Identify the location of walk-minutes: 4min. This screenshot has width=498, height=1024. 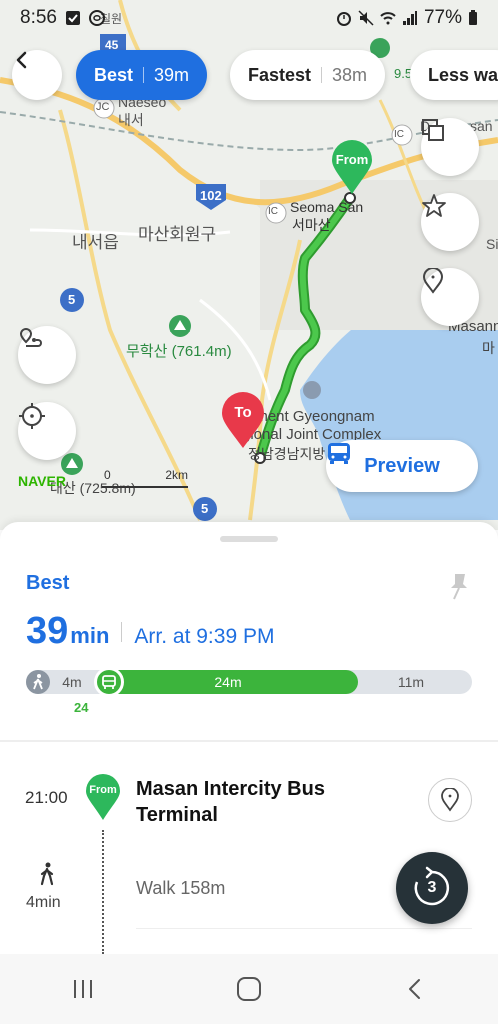
(43, 902).